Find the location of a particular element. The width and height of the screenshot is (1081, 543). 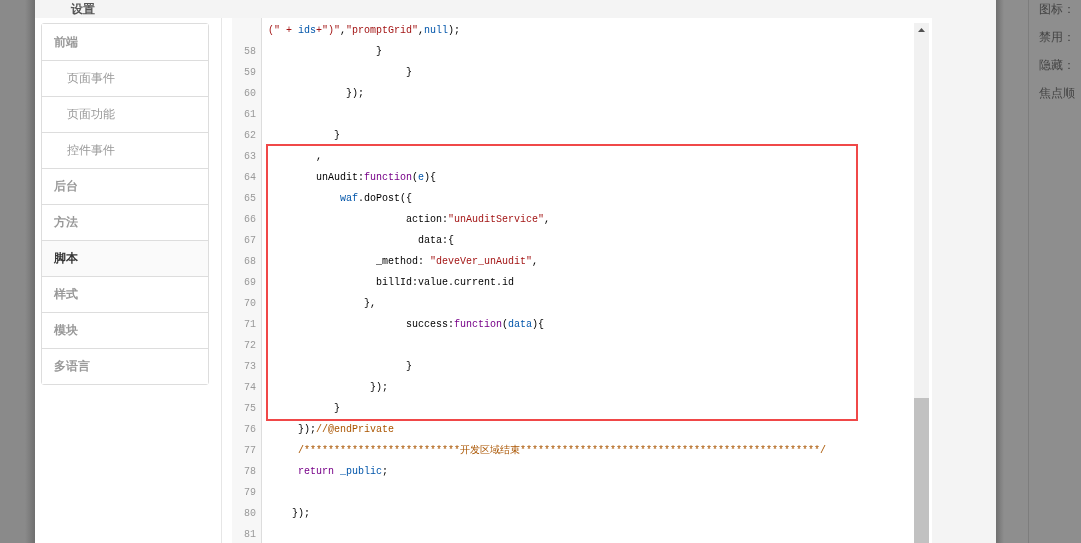

line-number: 63 is located at coordinates (250, 157).